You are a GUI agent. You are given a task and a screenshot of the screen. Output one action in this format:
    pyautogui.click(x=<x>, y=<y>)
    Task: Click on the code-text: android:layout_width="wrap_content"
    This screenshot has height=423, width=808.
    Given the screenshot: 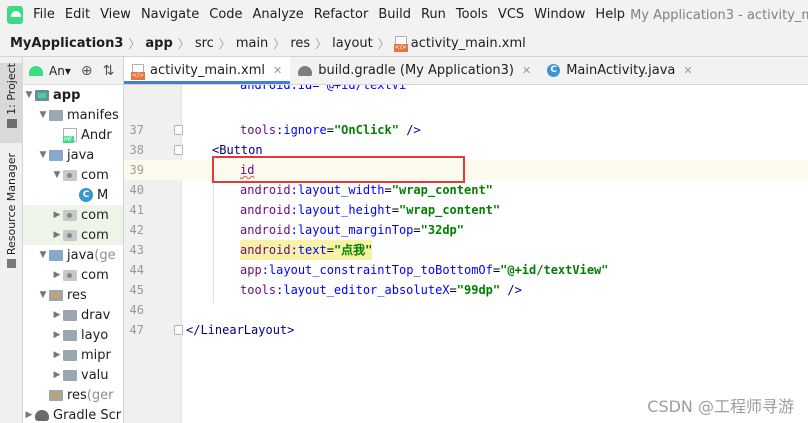 What is the action you would take?
    pyautogui.click(x=366, y=190)
    